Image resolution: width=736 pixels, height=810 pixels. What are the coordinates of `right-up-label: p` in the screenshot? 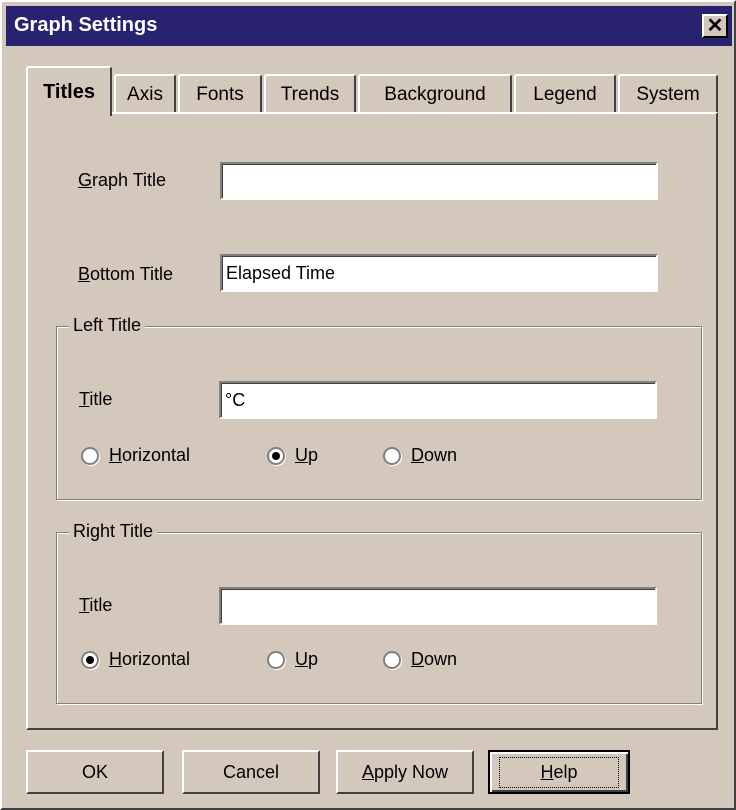 It's located at (313, 659).